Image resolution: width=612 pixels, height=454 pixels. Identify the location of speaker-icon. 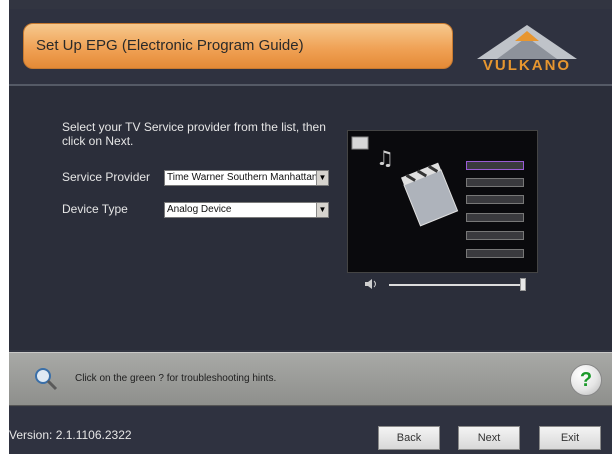
(370, 284).